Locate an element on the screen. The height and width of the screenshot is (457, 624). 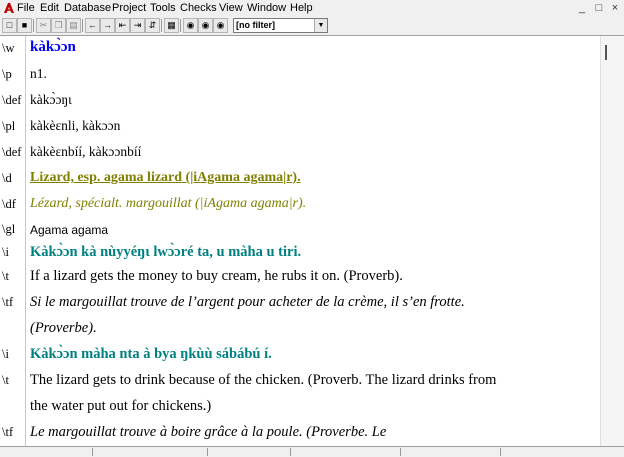
find-next-icon: ◉ is located at coordinates (205, 25).